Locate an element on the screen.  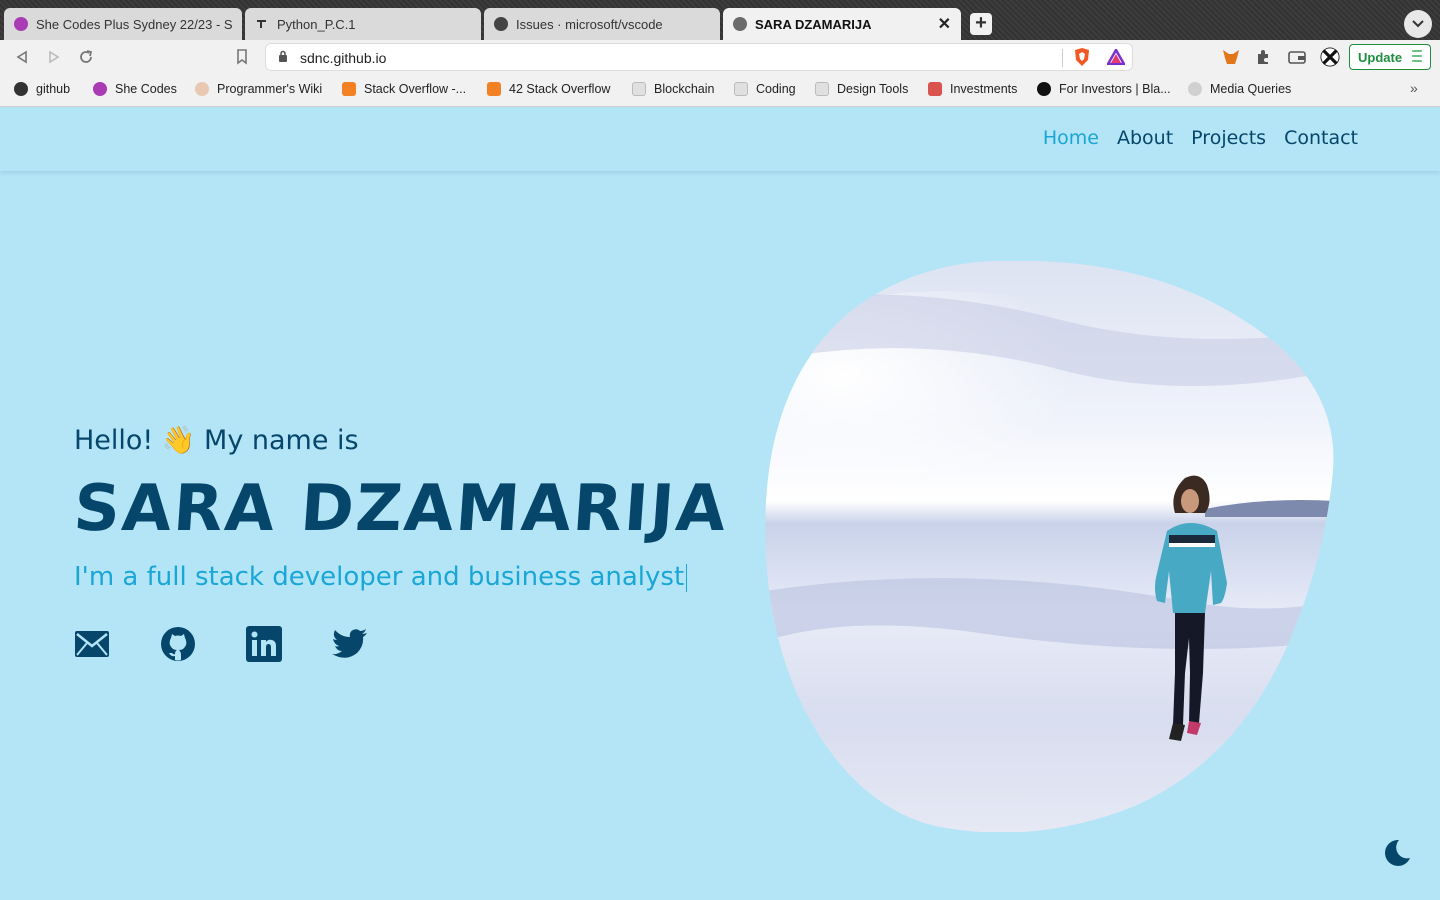
forward-arrow-icon is located at coordinates (54, 57).